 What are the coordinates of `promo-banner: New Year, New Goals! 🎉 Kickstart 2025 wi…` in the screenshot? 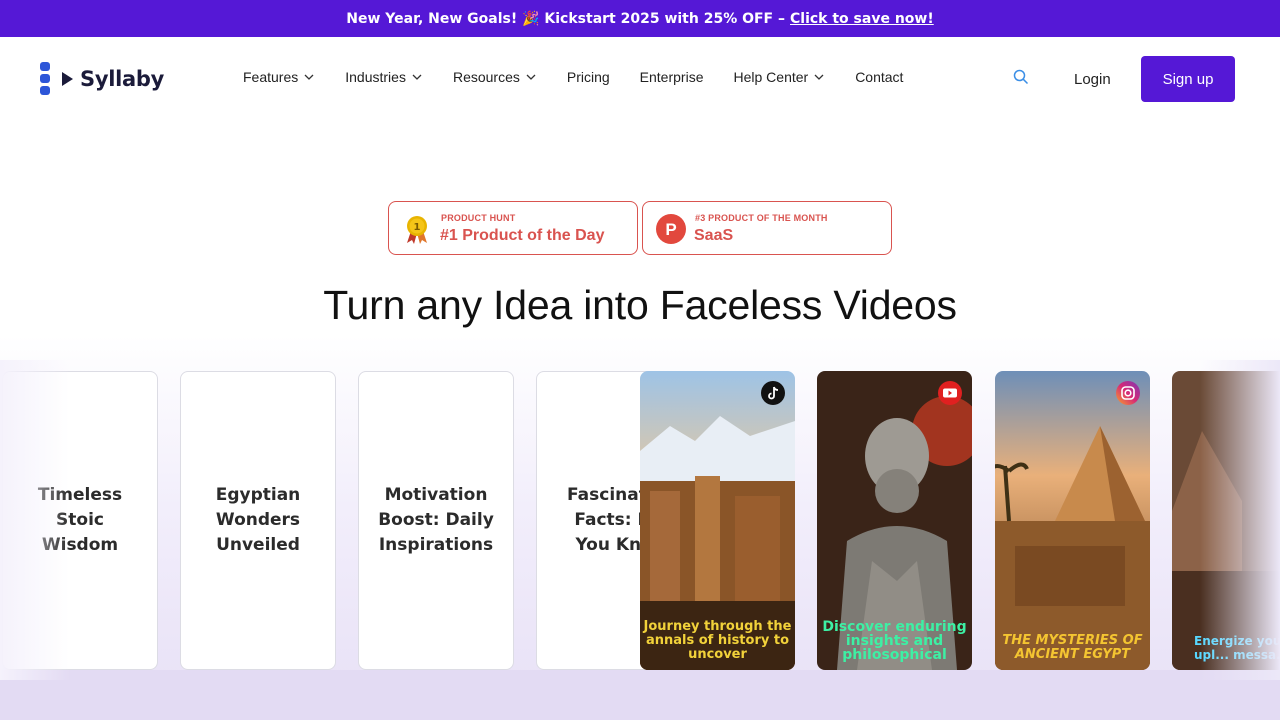 It's located at (640, 18).